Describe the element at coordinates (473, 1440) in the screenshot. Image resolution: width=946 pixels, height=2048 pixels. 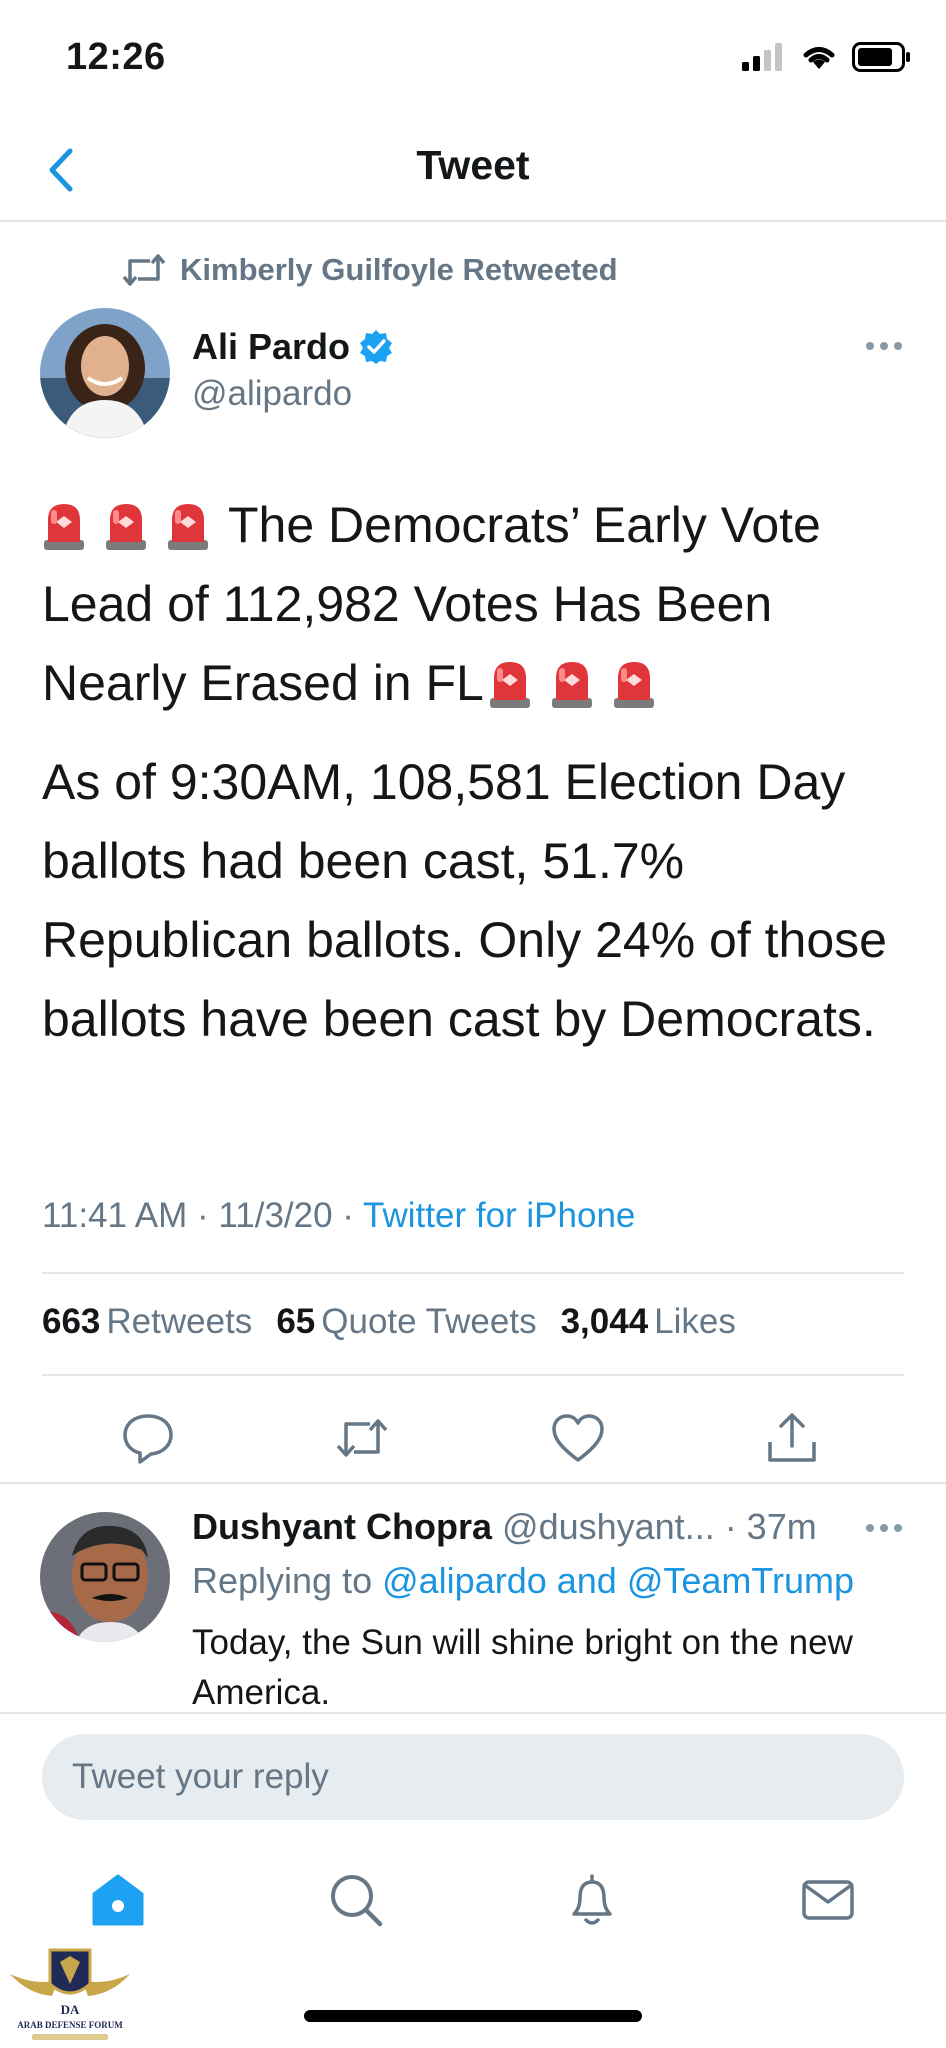
I see `tweet-action-bar` at that location.